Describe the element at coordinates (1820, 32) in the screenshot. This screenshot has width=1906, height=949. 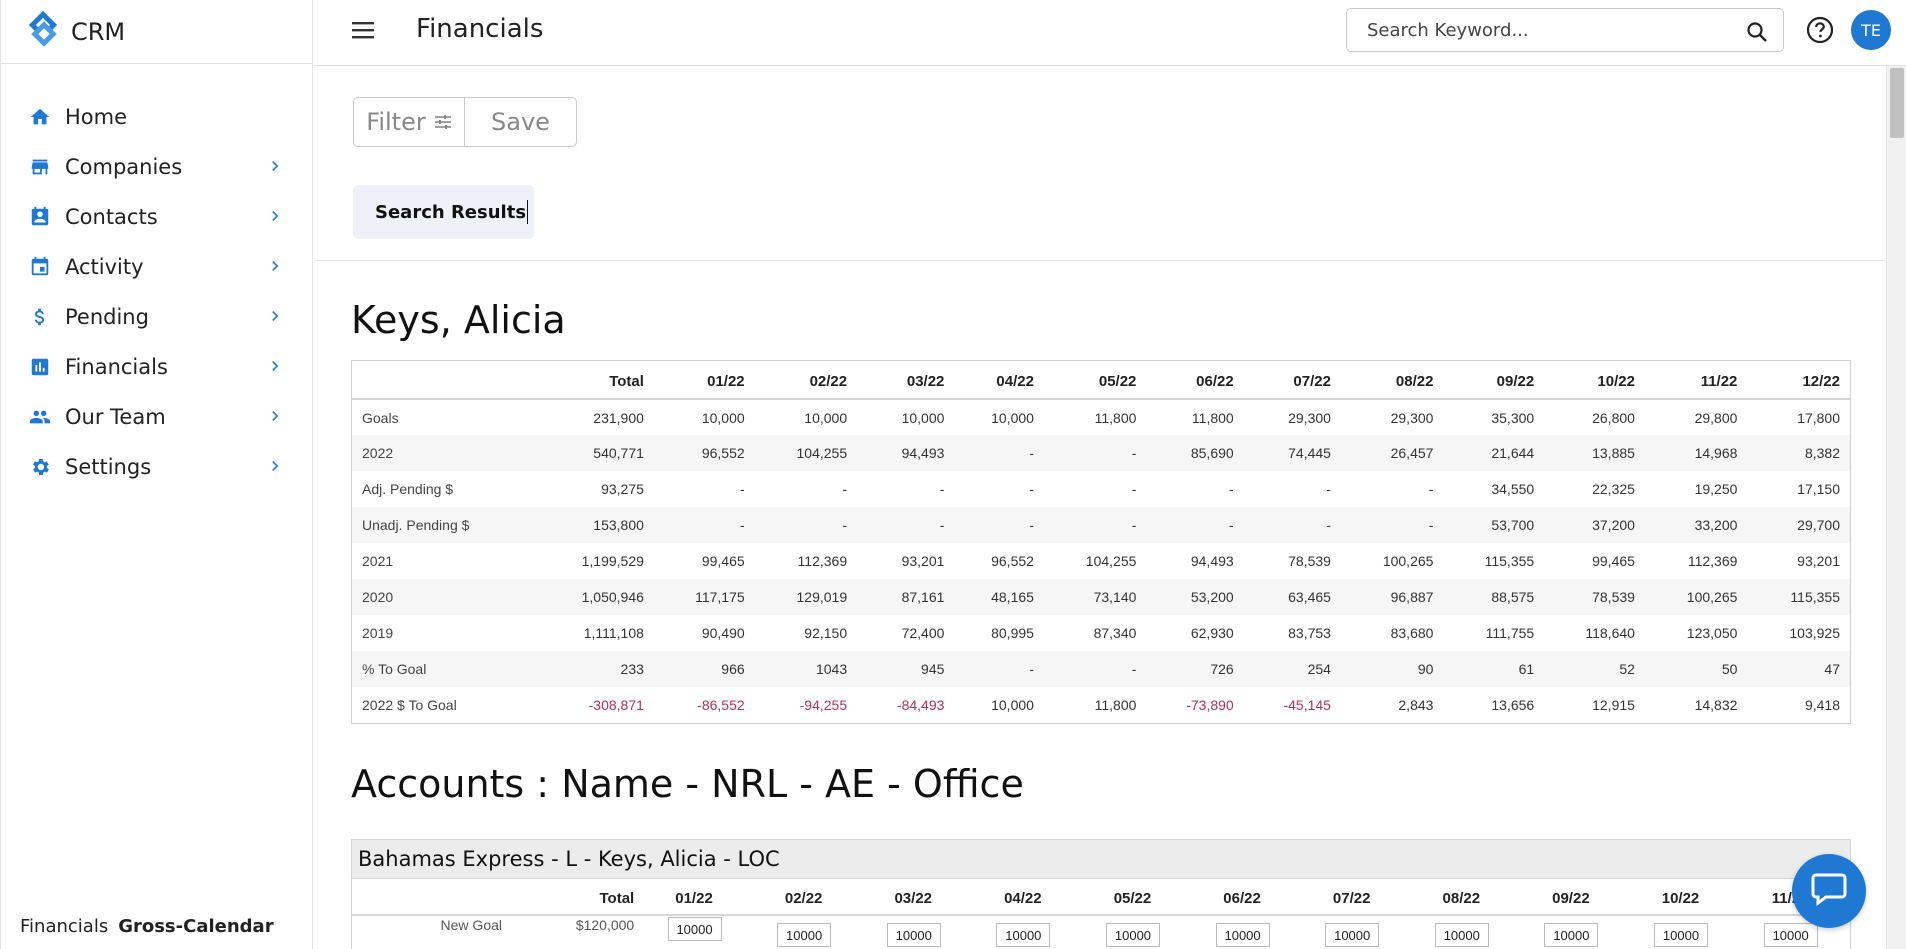
I see `help-icon` at that location.